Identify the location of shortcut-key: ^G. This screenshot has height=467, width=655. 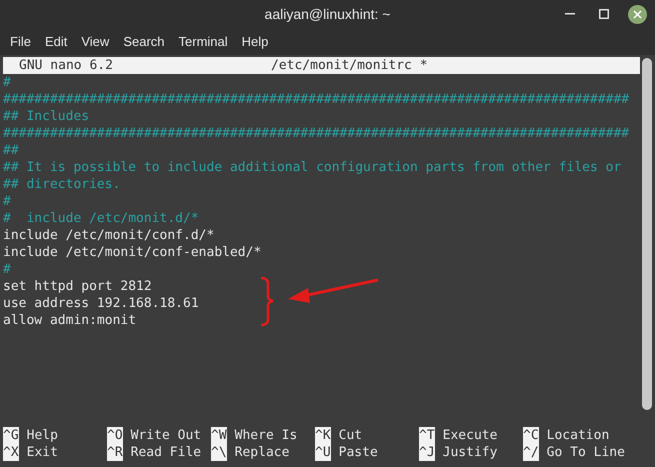
(11, 435).